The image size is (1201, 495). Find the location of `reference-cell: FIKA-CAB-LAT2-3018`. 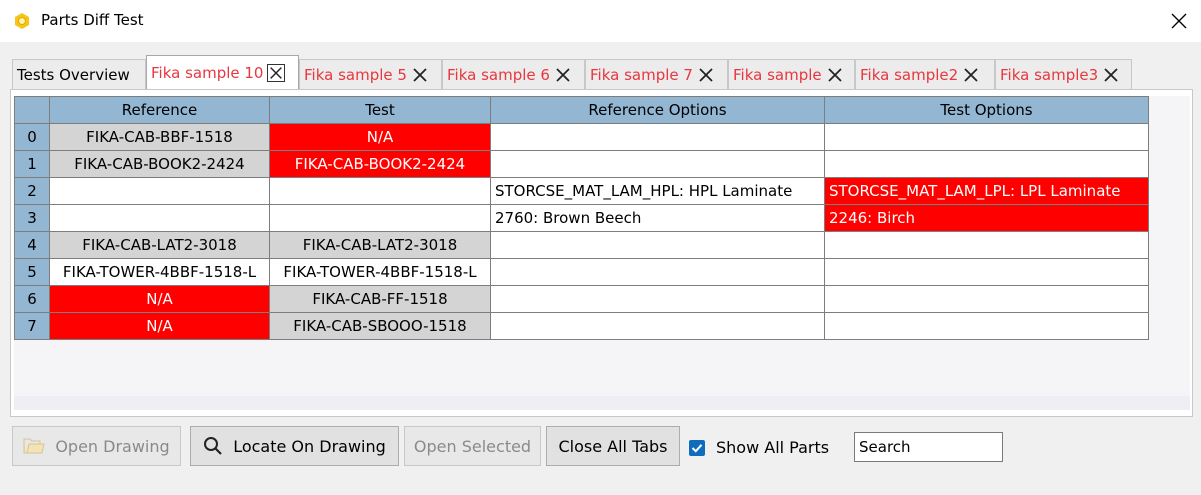

reference-cell: FIKA-CAB-LAT2-3018 is located at coordinates (159, 245).